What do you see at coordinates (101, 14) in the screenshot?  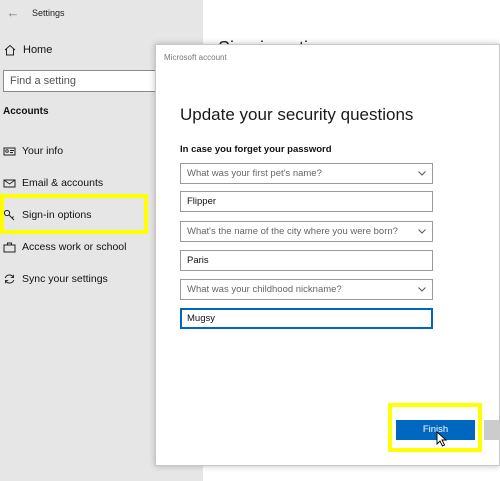 I see `title-bar: ← Settings` at bounding box center [101, 14].